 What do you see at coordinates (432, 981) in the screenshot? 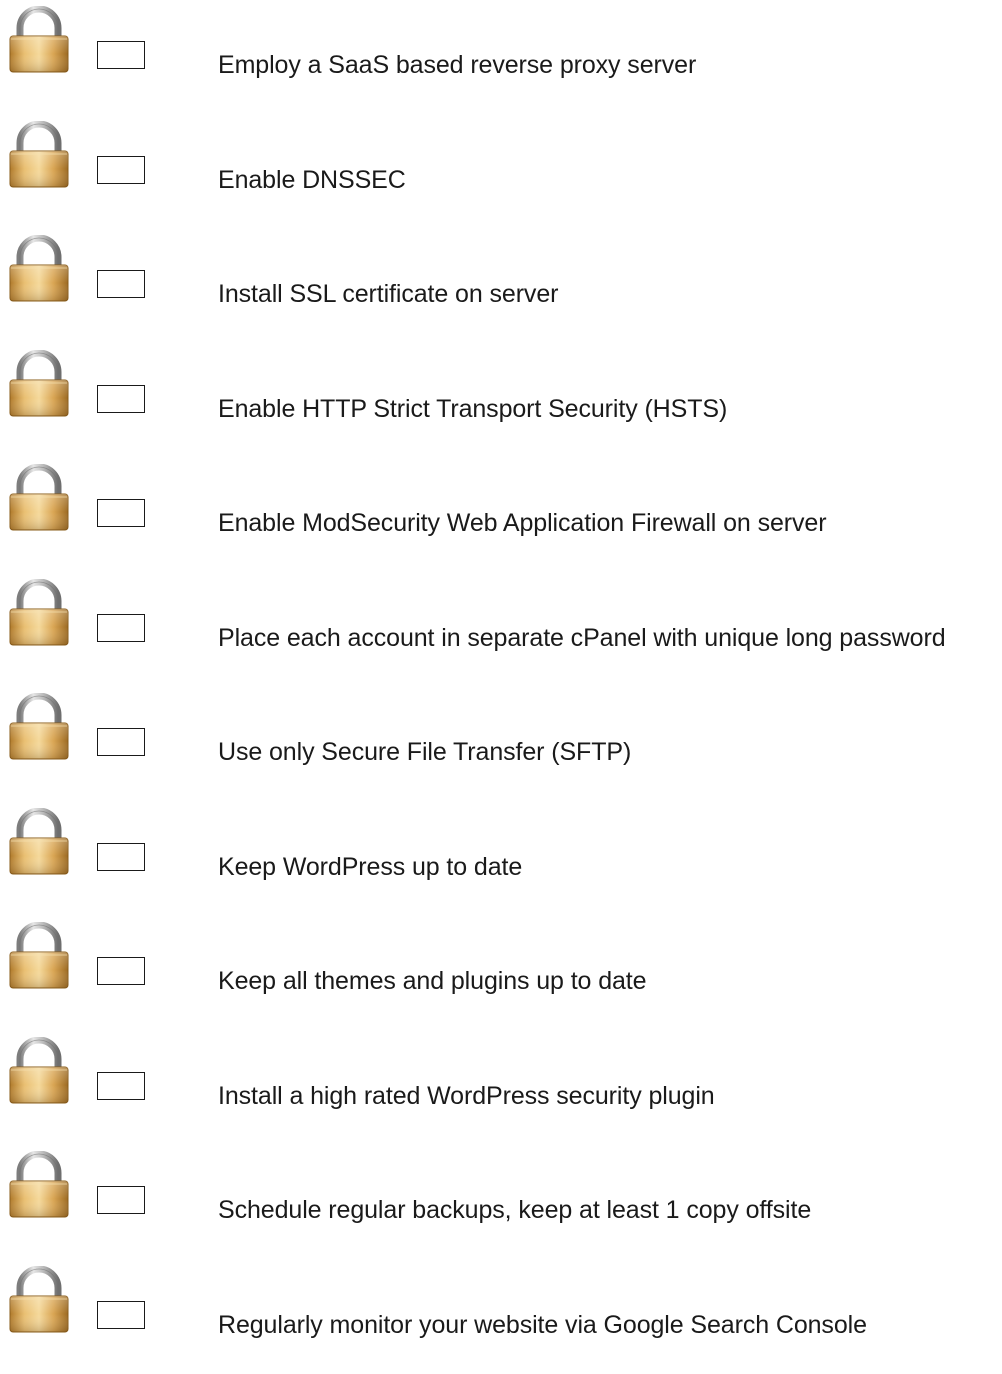
I see `checklist-item-label: Keep all themes and plugins up to date` at bounding box center [432, 981].